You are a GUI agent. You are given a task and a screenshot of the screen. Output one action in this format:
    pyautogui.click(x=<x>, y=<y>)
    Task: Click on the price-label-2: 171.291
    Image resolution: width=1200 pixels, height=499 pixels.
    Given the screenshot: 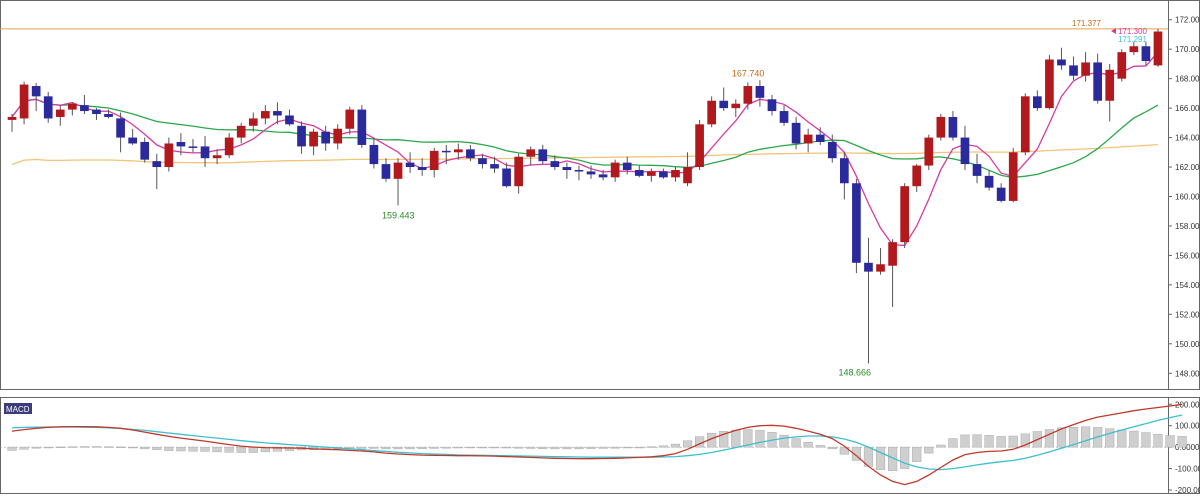 What is the action you would take?
    pyautogui.click(x=1132, y=39)
    